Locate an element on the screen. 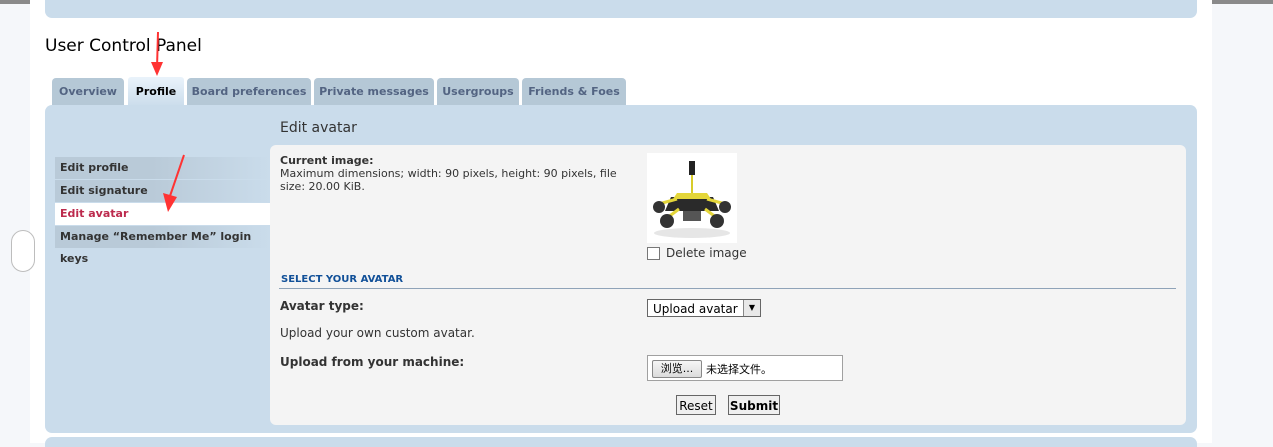 The image size is (1273, 447). annotation-arrows is located at coordinates (168, 121).